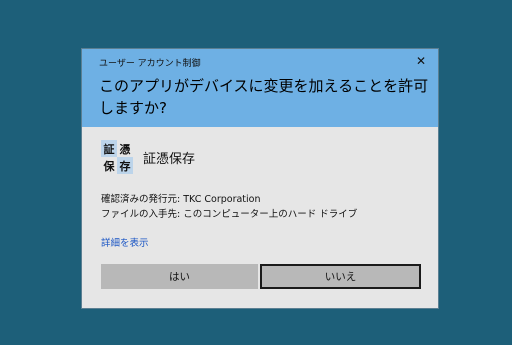 The image size is (512, 345). I want to click on publisher-text: 確認済みの発行元: TKC Corporation, so click(181, 199).